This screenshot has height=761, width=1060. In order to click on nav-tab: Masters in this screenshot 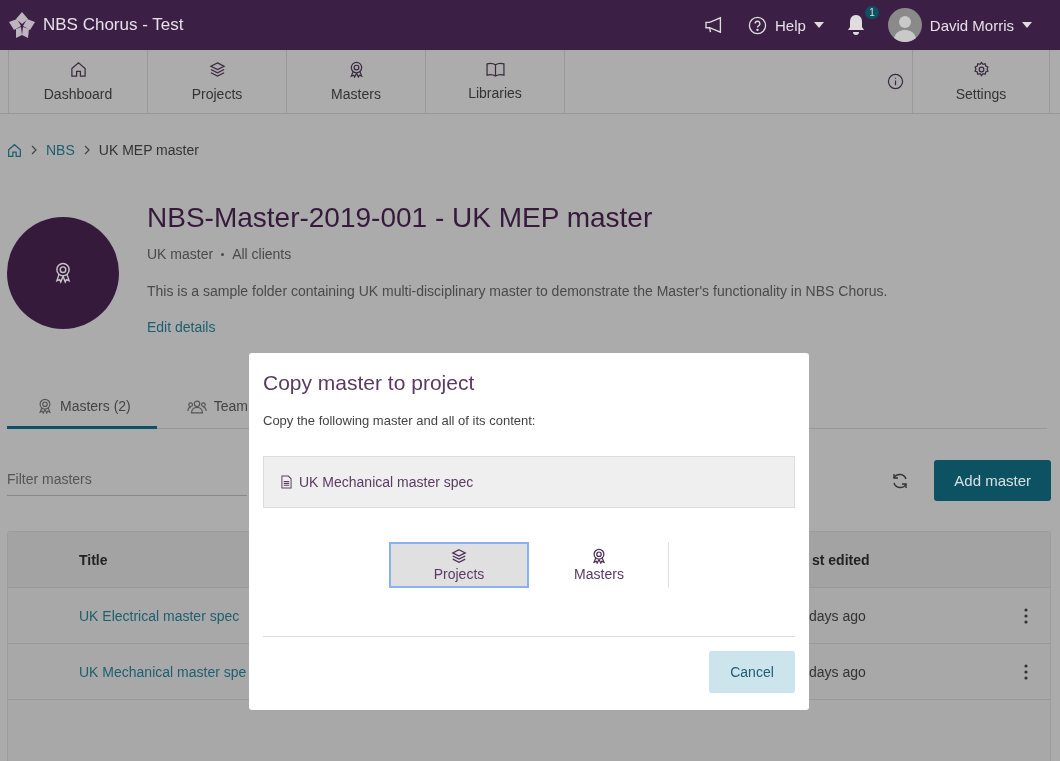, I will do `click(356, 81)`.